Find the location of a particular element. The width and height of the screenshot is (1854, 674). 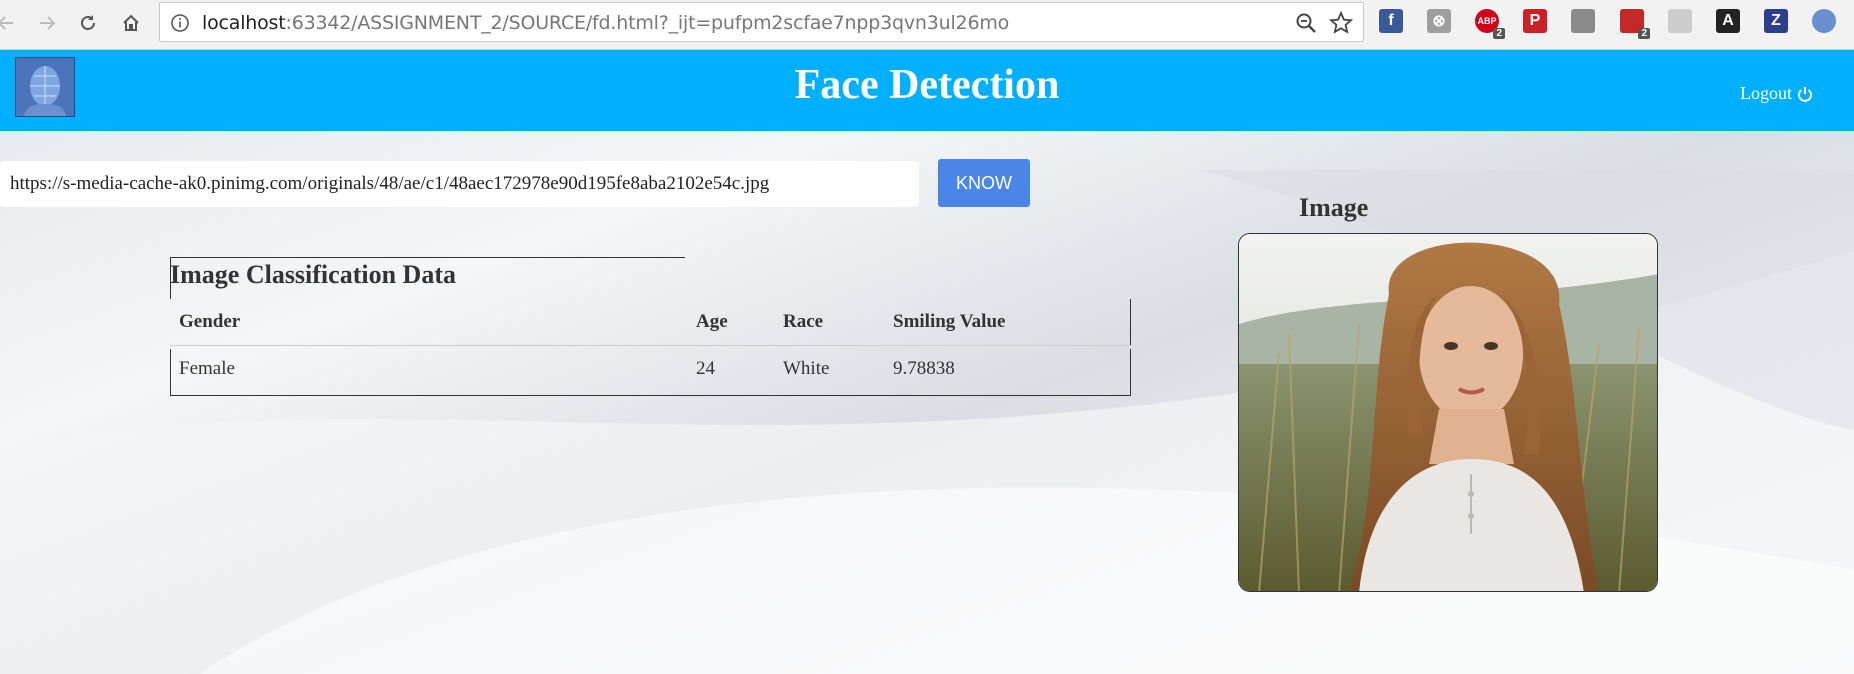

back-button is located at coordinates (10, 23).